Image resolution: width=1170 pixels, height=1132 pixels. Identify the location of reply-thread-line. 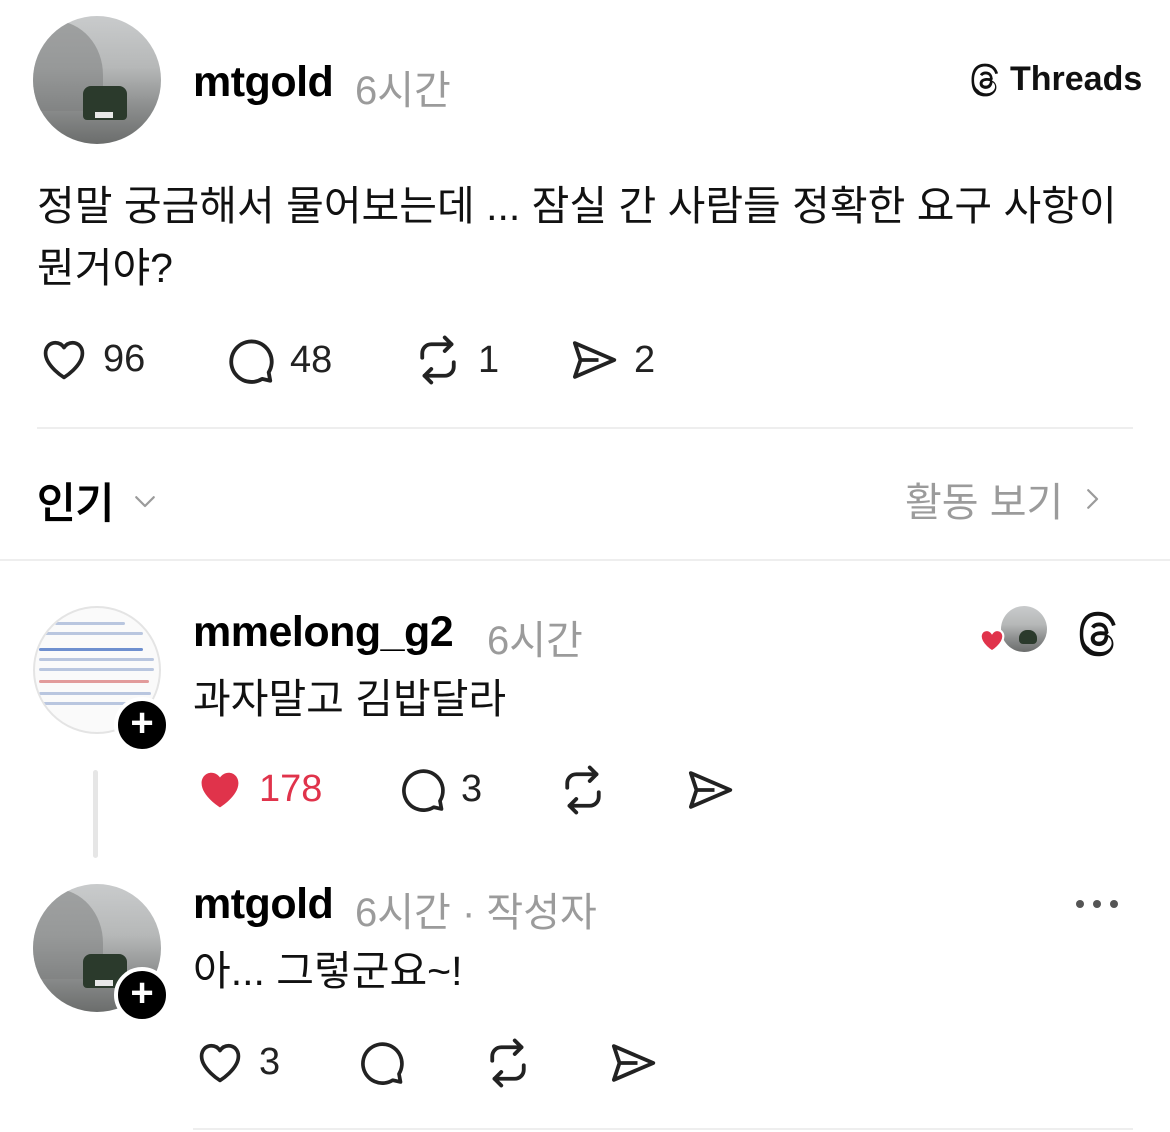
(95, 814).